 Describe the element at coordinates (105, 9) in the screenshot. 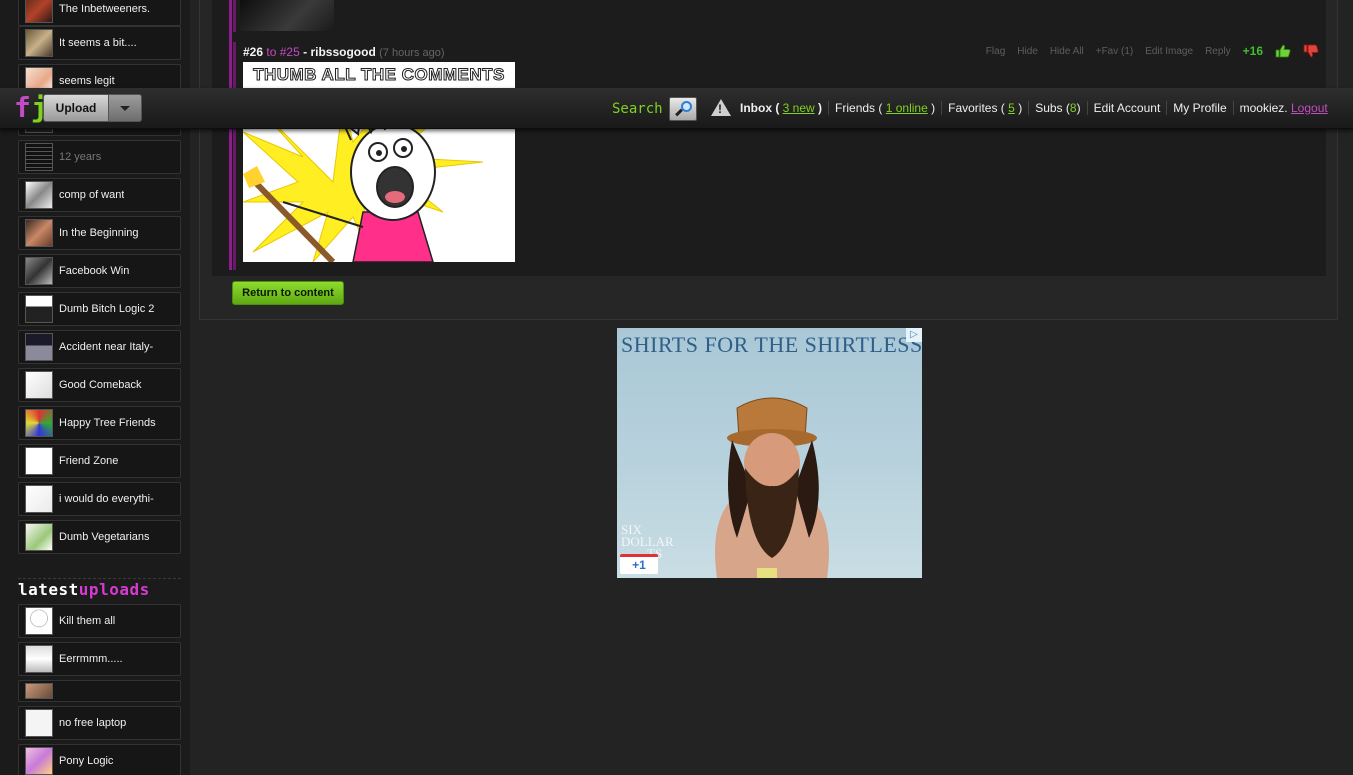

I see `sidebar-item-label: The Inbetweeners.` at that location.